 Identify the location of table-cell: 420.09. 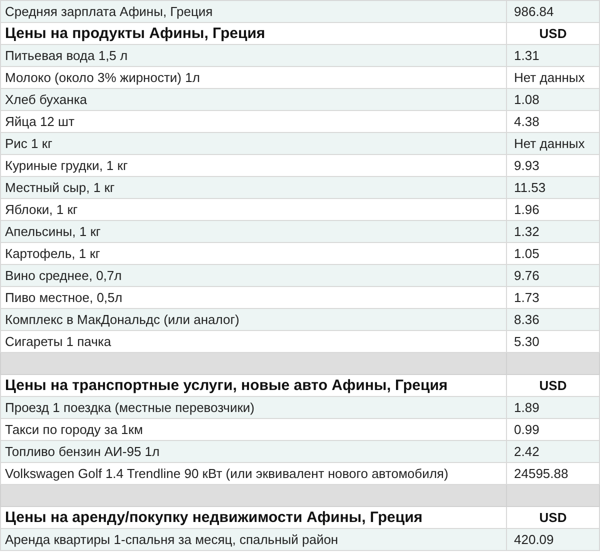
(553, 539).